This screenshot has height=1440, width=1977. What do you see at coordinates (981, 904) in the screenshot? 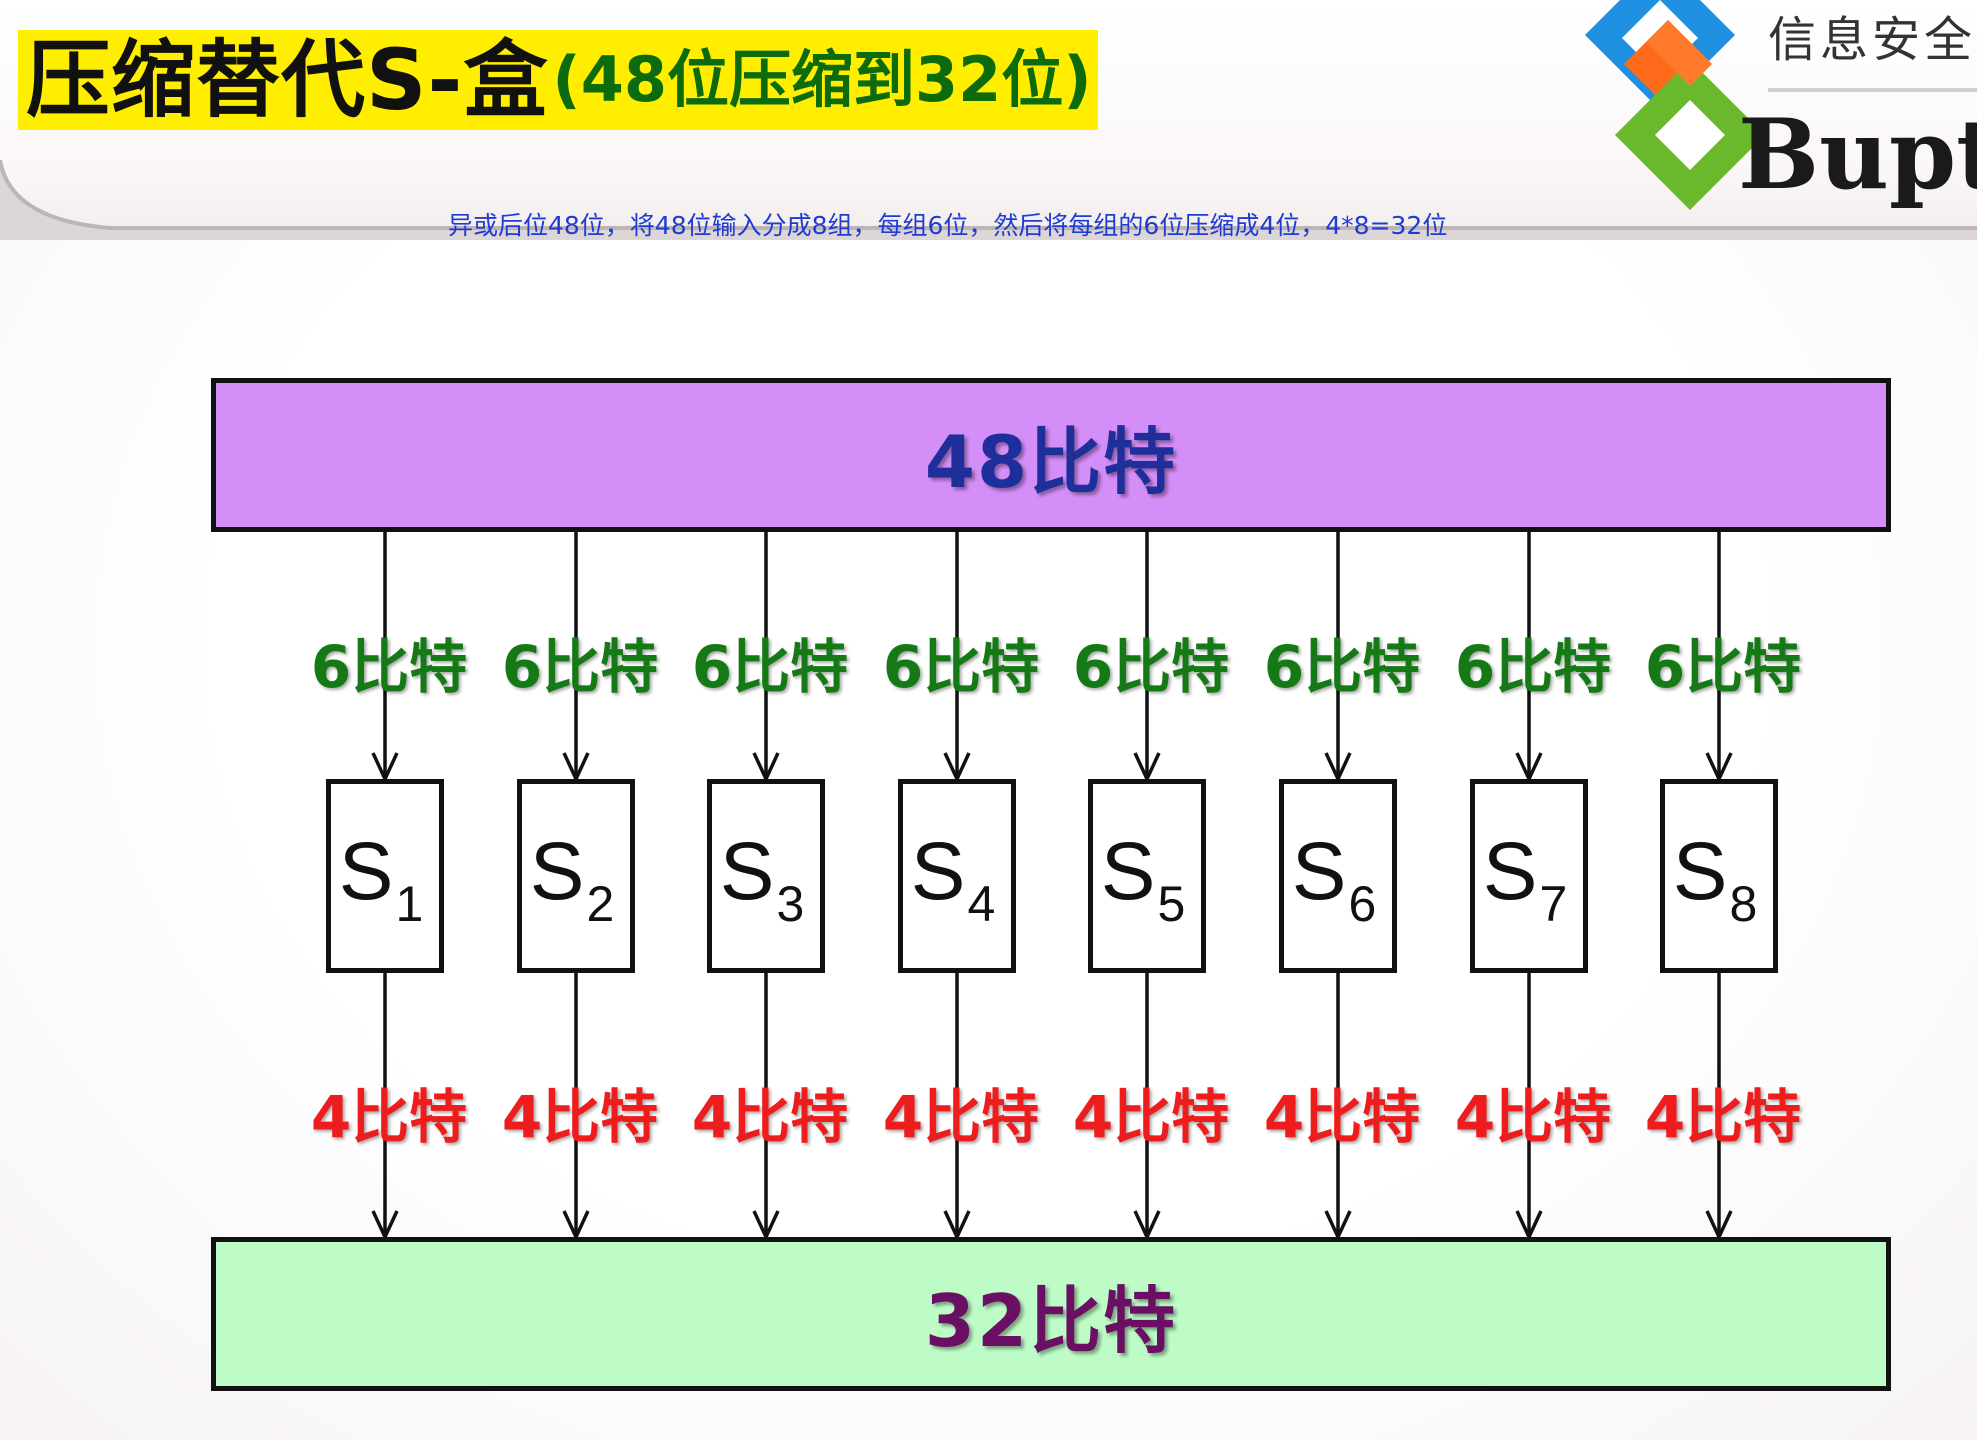
I see `sbox-index: 4` at bounding box center [981, 904].